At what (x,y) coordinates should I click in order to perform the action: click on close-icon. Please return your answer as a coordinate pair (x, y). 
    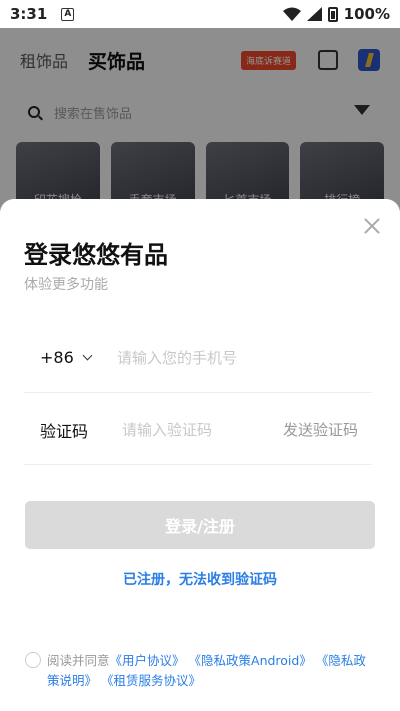
    Looking at the image, I should click on (372, 226).